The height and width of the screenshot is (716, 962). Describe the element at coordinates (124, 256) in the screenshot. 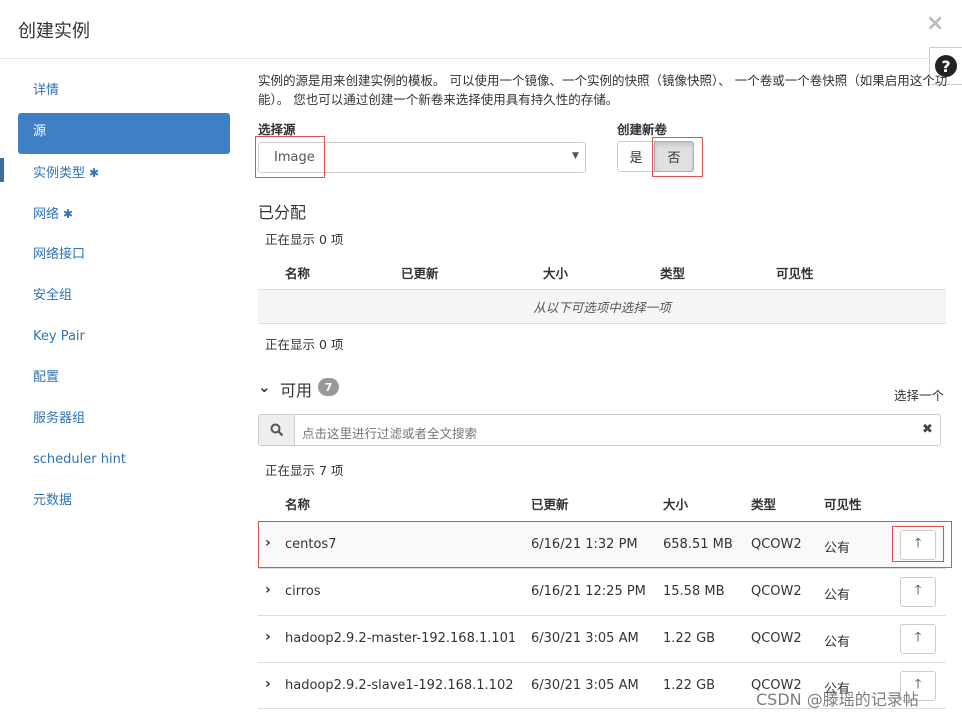

I see `sidebar-item-network-ports: 网络接口` at that location.